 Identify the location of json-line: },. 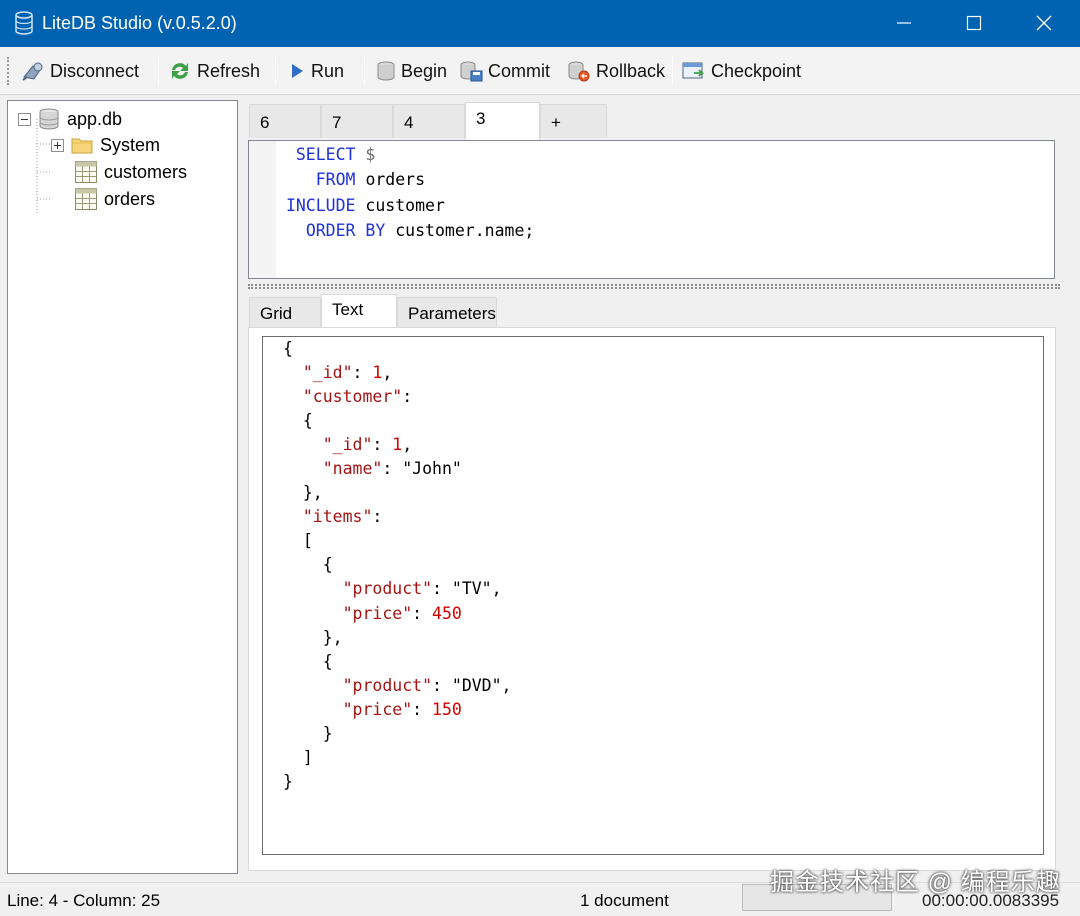
(397, 493).